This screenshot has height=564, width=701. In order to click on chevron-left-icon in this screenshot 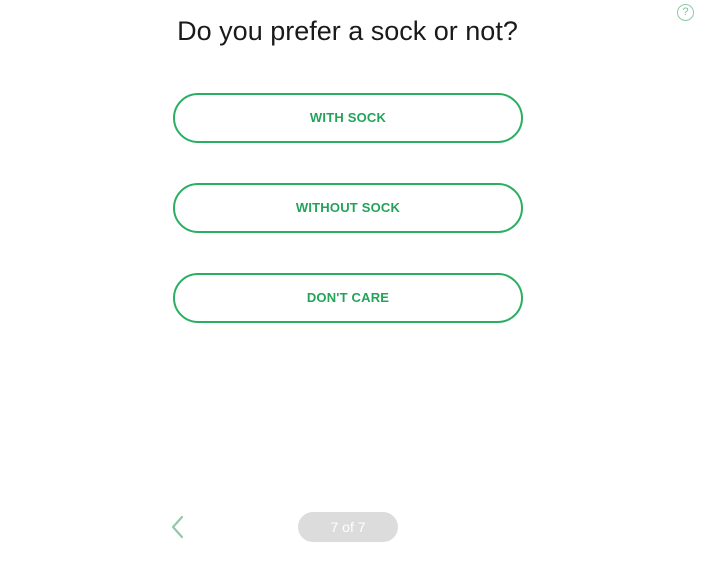, I will do `click(177, 527)`.